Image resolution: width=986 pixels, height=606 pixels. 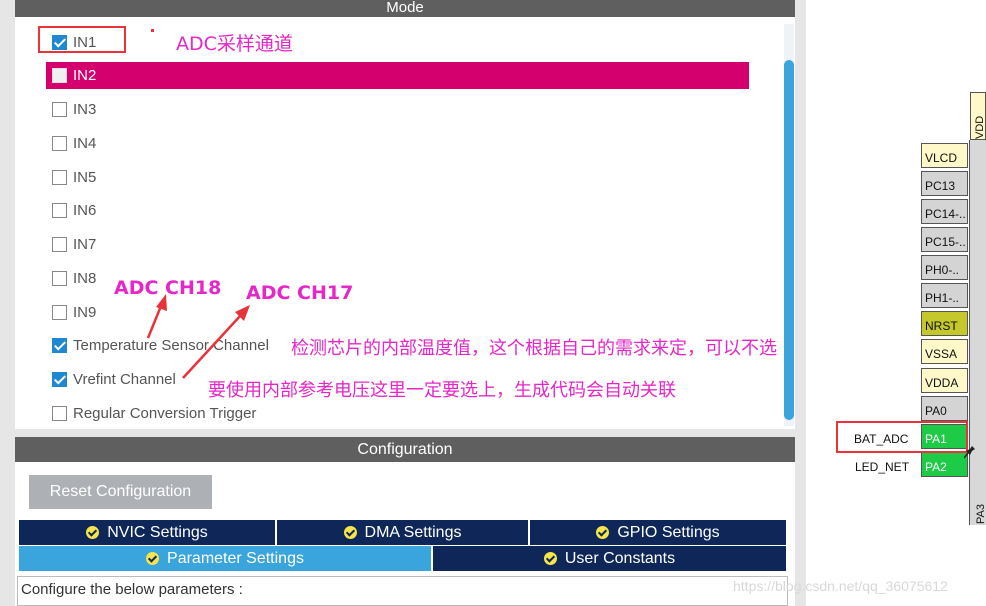 What do you see at coordinates (413, 532) in the screenshot?
I see `tab-dma-settings-label: DMA Settings` at bounding box center [413, 532].